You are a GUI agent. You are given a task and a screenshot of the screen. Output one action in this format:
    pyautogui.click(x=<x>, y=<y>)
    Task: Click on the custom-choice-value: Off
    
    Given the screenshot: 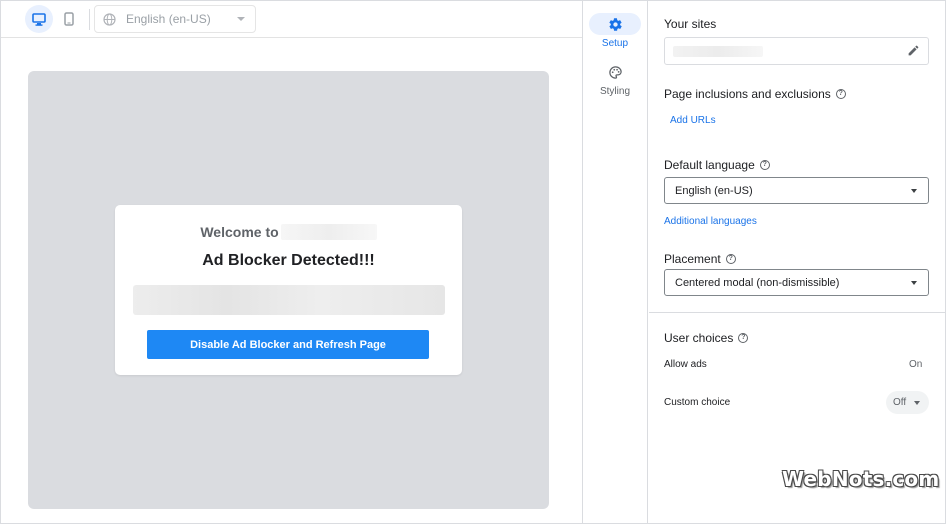 What is the action you would take?
    pyautogui.click(x=900, y=402)
    